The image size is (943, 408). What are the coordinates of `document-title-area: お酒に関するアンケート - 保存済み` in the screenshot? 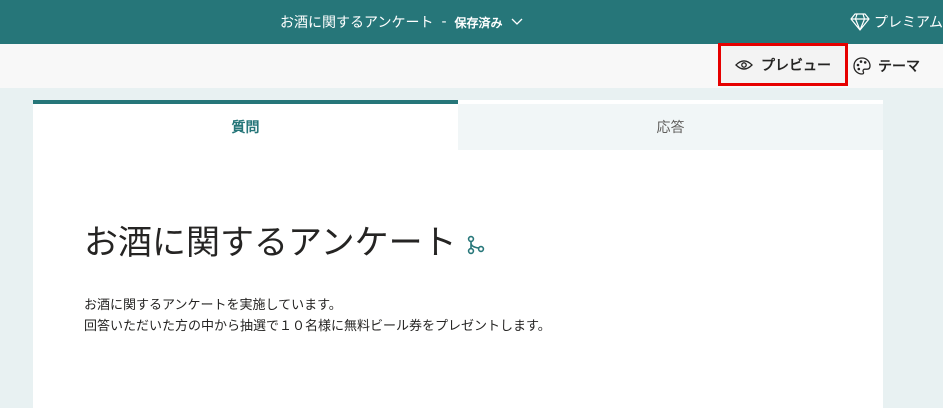 It's located at (401, 22).